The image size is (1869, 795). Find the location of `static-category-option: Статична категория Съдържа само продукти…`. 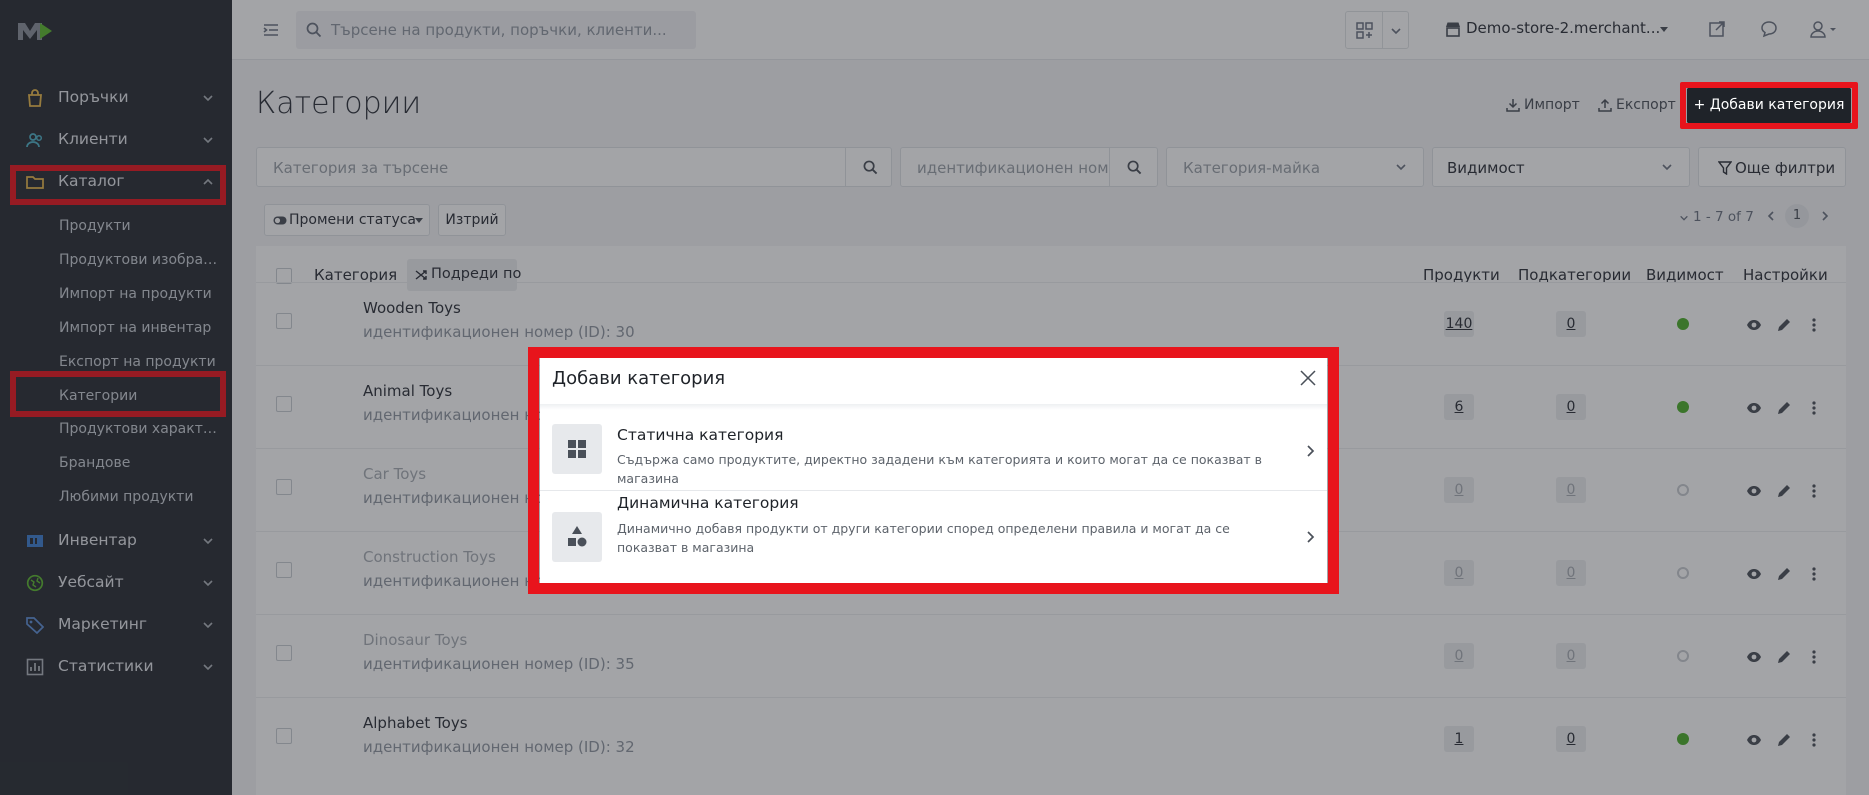

static-category-option: Статична категория Съдържа само продукти… is located at coordinates (933, 450).